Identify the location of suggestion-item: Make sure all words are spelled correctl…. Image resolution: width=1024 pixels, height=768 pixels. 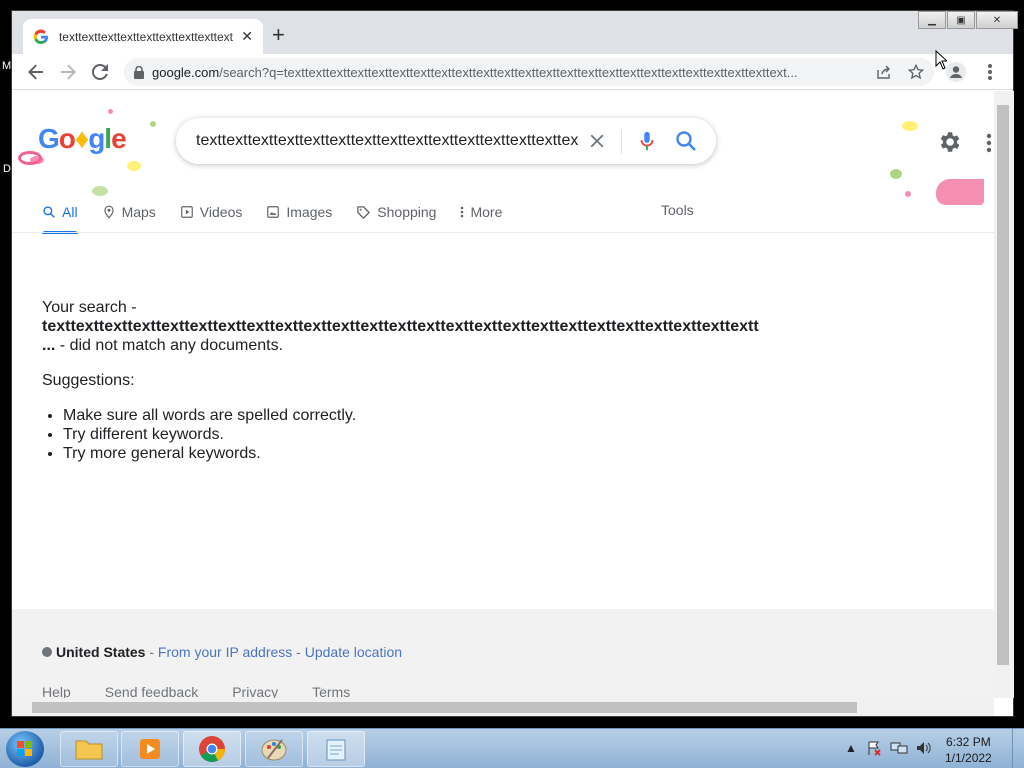
(411, 415).